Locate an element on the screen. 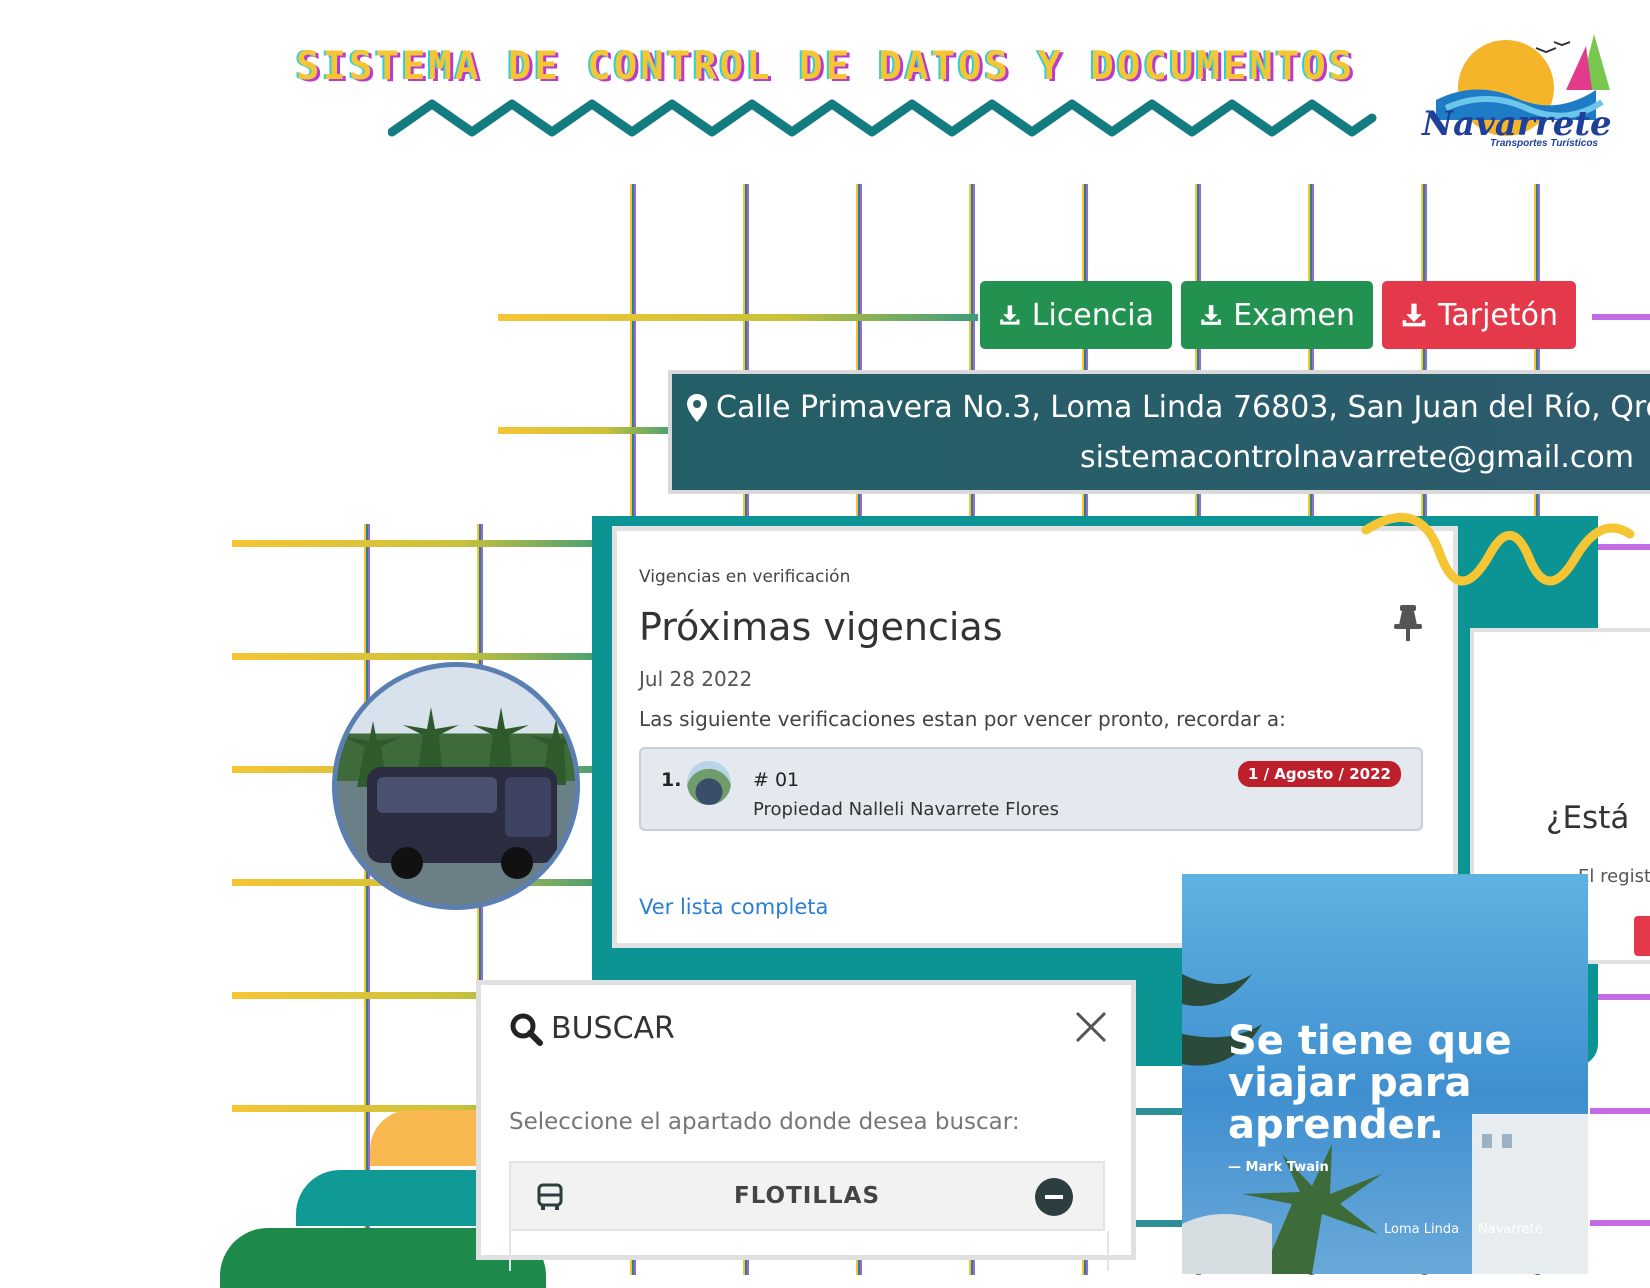 This screenshot has width=1650, height=1288. close-icon is located at coordinates (1091, 1027).